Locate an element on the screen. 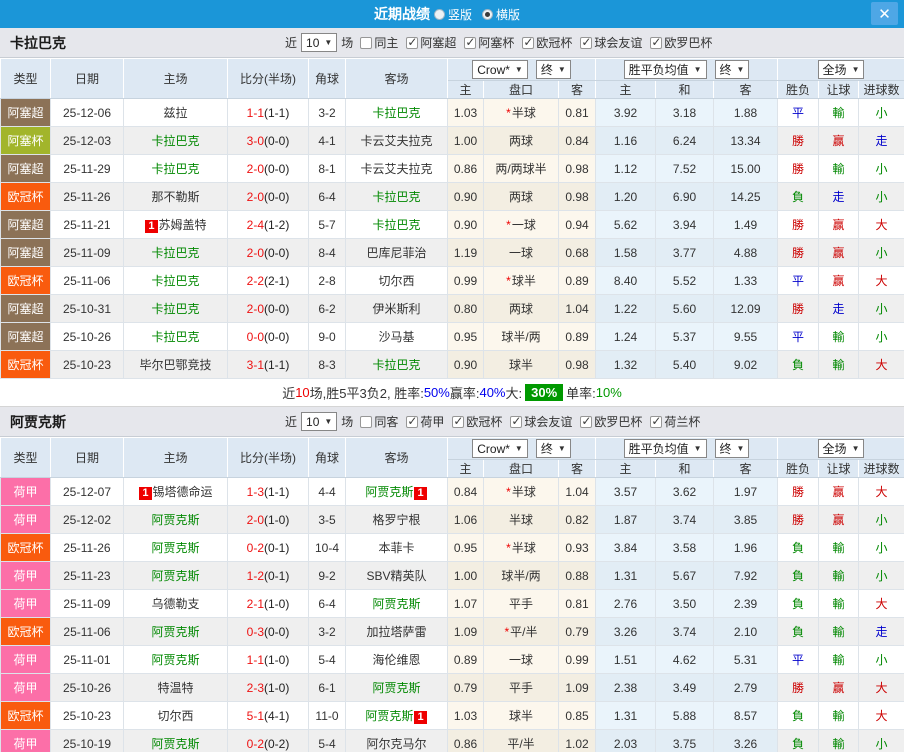 This screenshot has height=752, width=904. league-label: 欧冠杯 is located at coordinates (554, 43).